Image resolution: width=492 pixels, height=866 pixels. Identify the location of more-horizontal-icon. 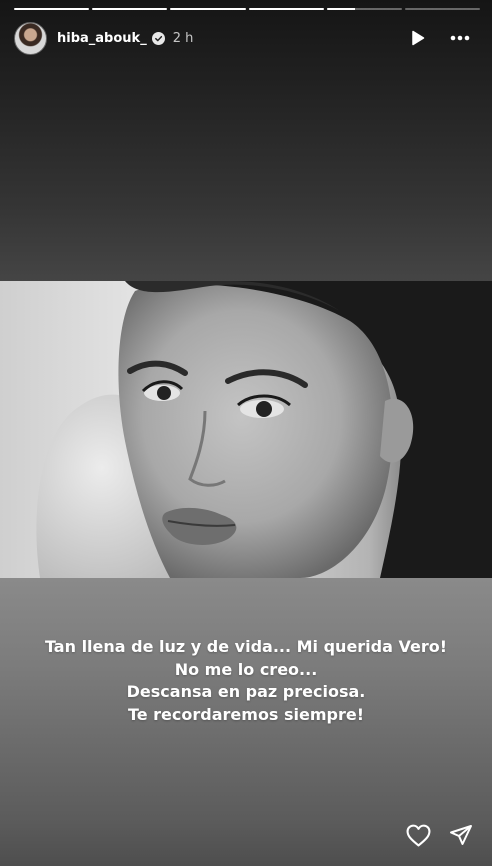
(460, 38).